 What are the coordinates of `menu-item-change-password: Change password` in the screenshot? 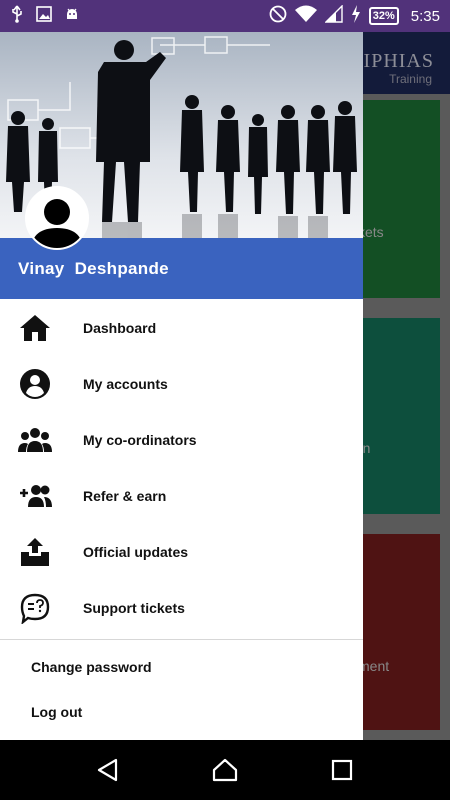 It's located at (181, 666).